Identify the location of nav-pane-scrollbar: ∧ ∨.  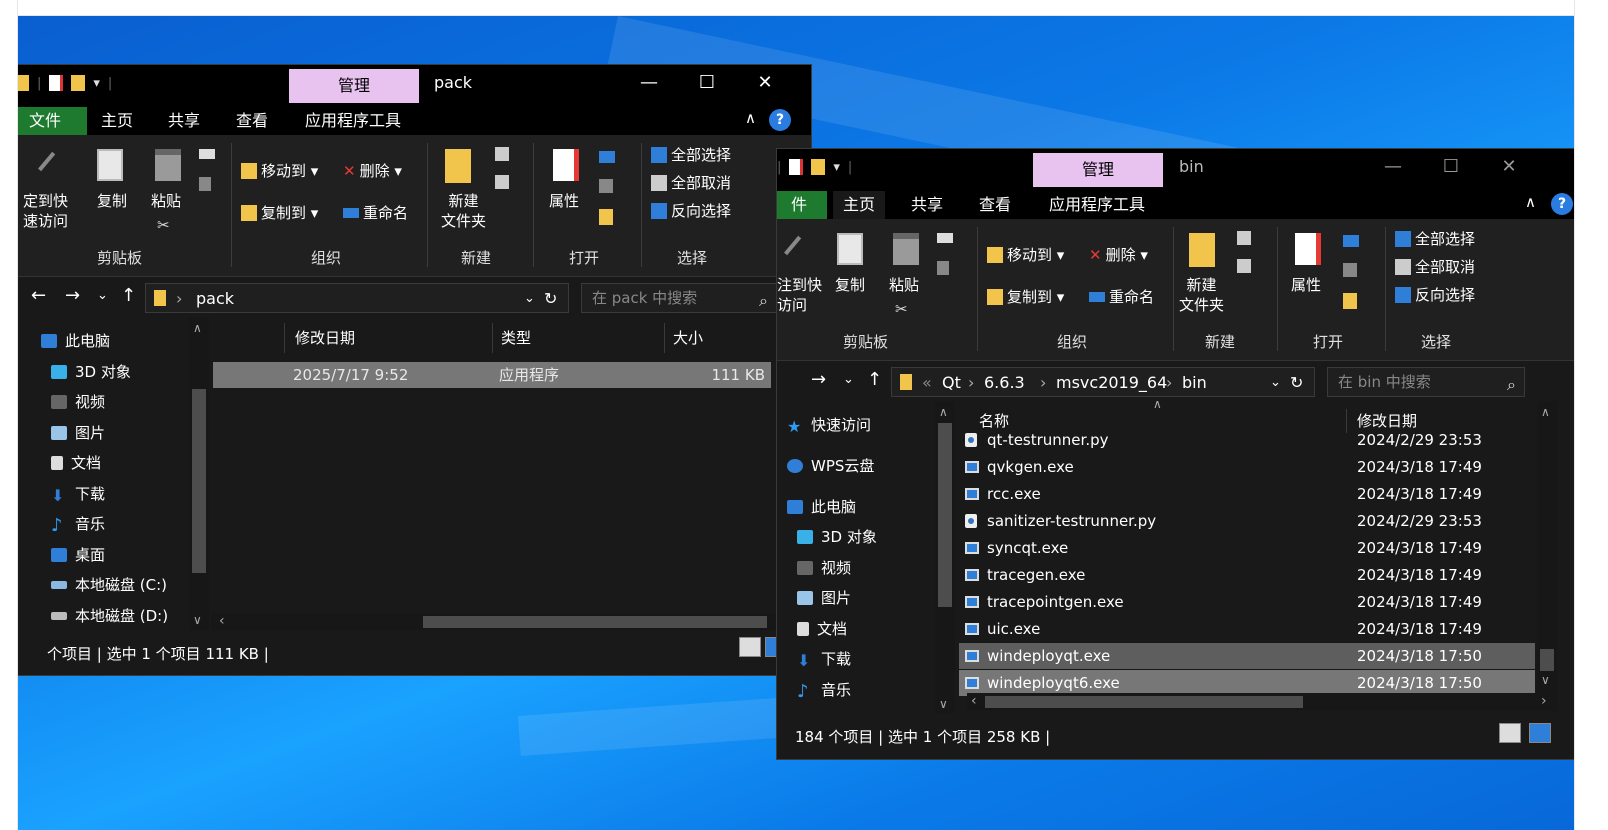
(199, 475).